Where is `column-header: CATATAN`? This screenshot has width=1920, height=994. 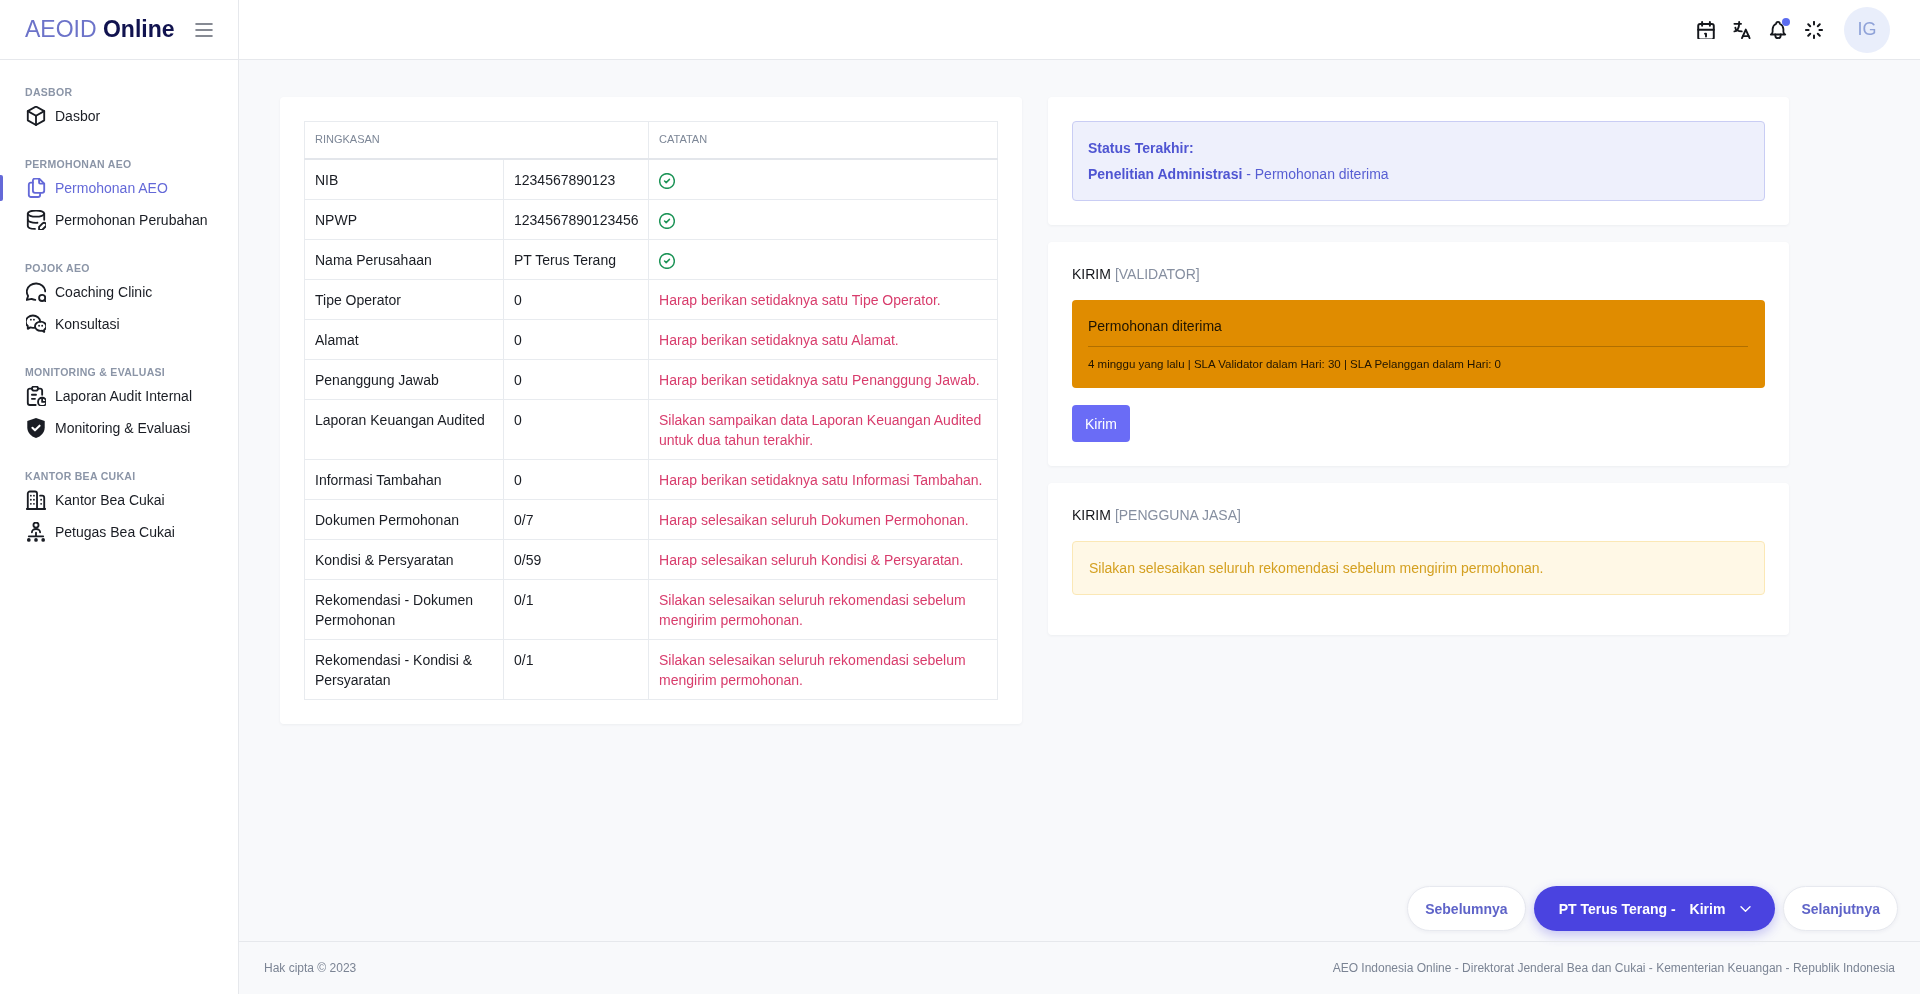
column-header: CATATAN is located at coordinates (823, 140).